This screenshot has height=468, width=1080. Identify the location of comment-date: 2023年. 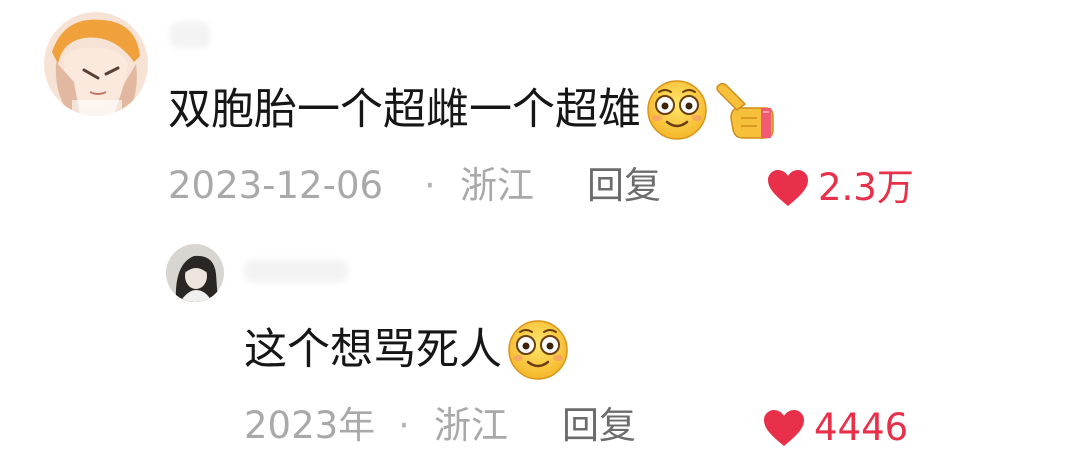
(310, 425).